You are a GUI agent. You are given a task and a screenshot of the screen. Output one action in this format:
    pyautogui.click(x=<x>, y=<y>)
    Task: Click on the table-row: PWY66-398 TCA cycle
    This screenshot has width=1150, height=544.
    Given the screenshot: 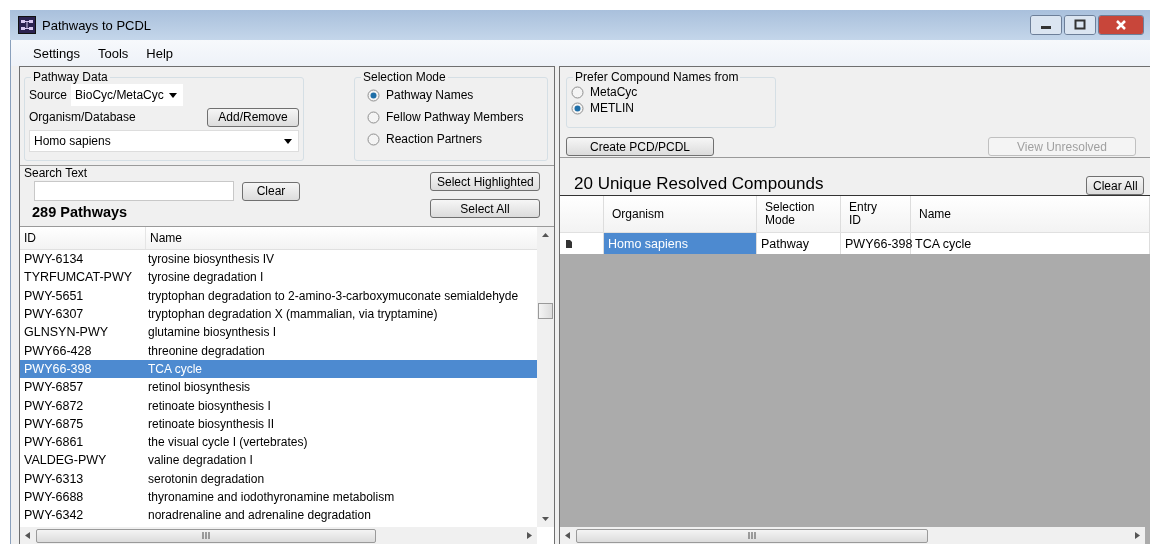 What is the action you would take?
    pyautogui.click(x=278, y=369)
    